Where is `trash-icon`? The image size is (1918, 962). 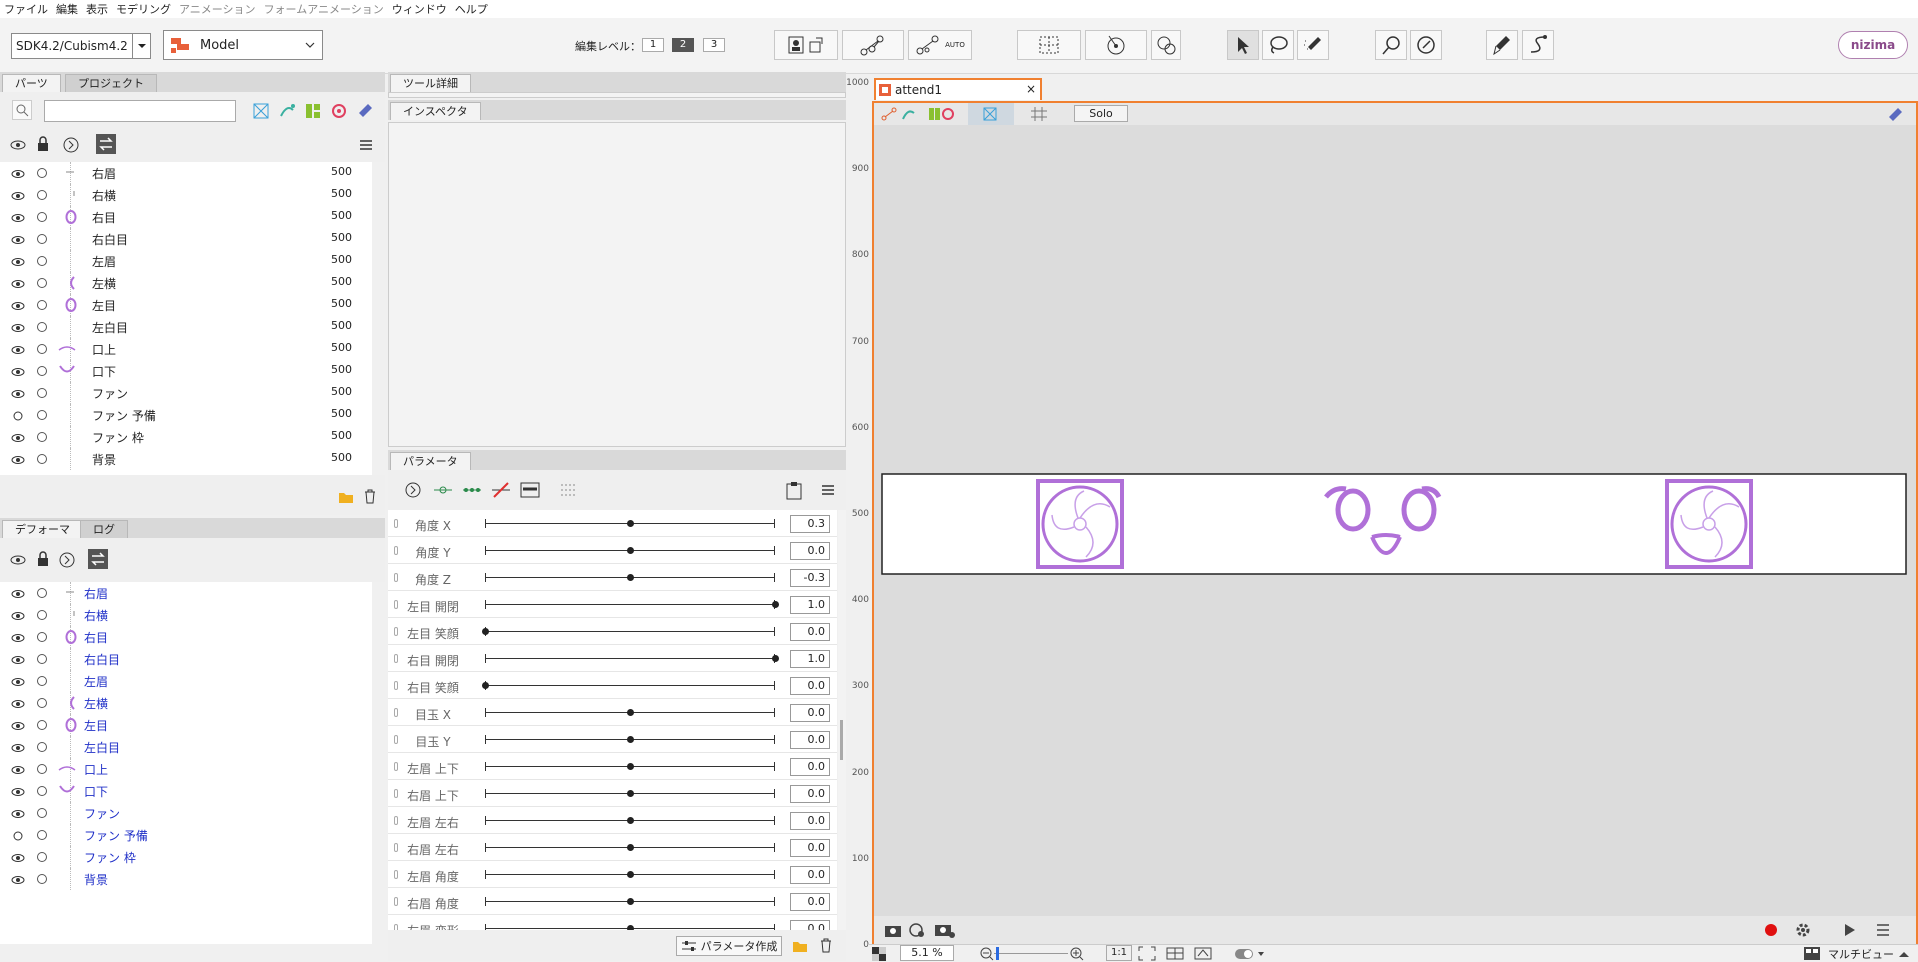
trash-icon is located at coordinates (370, 496).